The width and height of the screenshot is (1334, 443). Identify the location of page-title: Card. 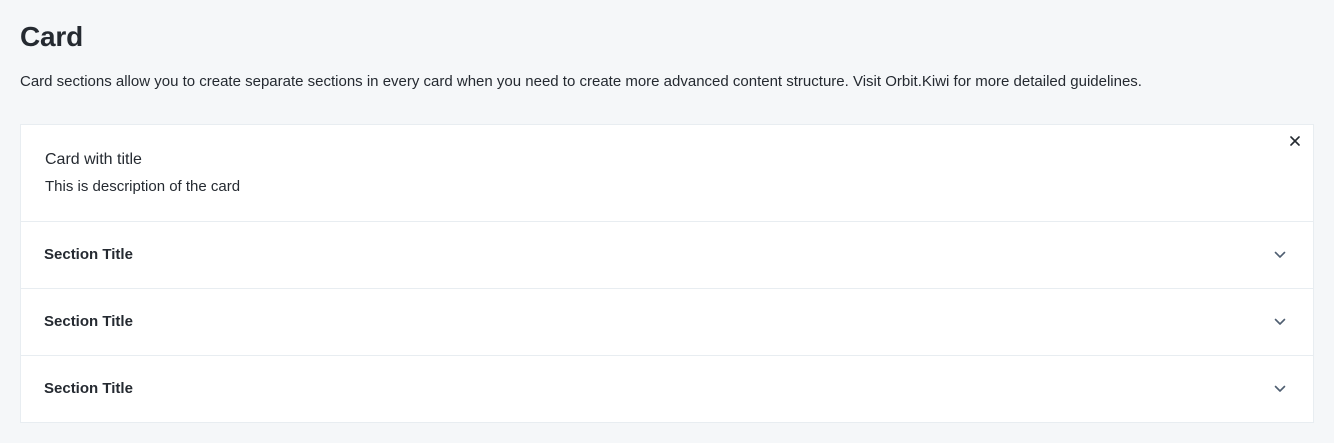
(51, 36).